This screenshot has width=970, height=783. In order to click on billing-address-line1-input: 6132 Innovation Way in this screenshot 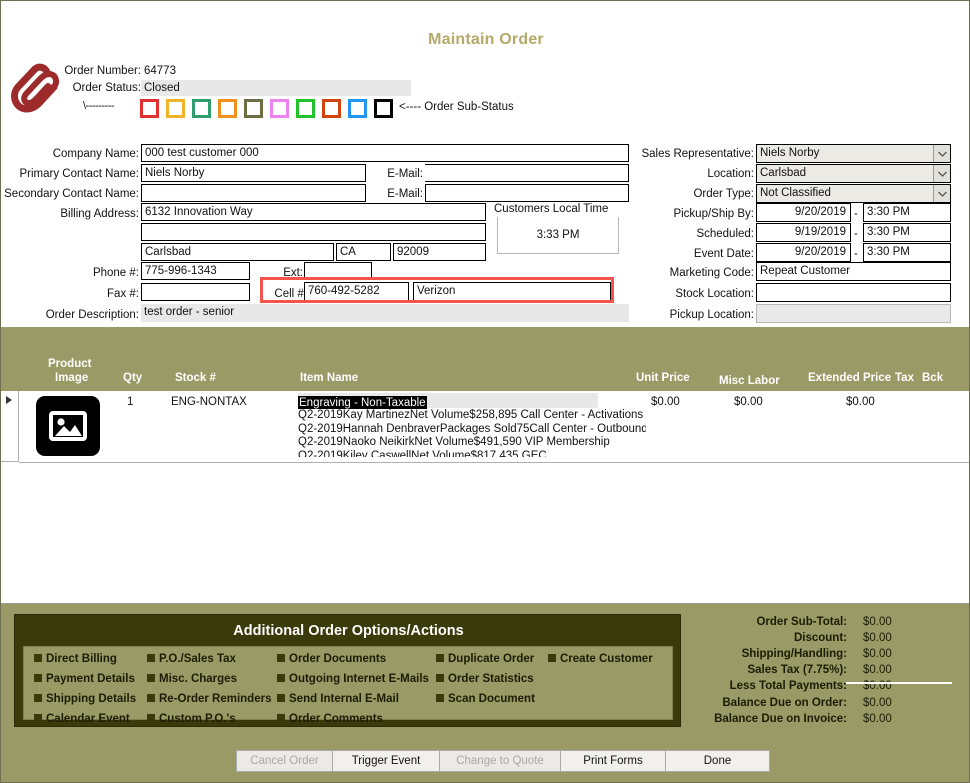, I will do `click(313, 212)`.